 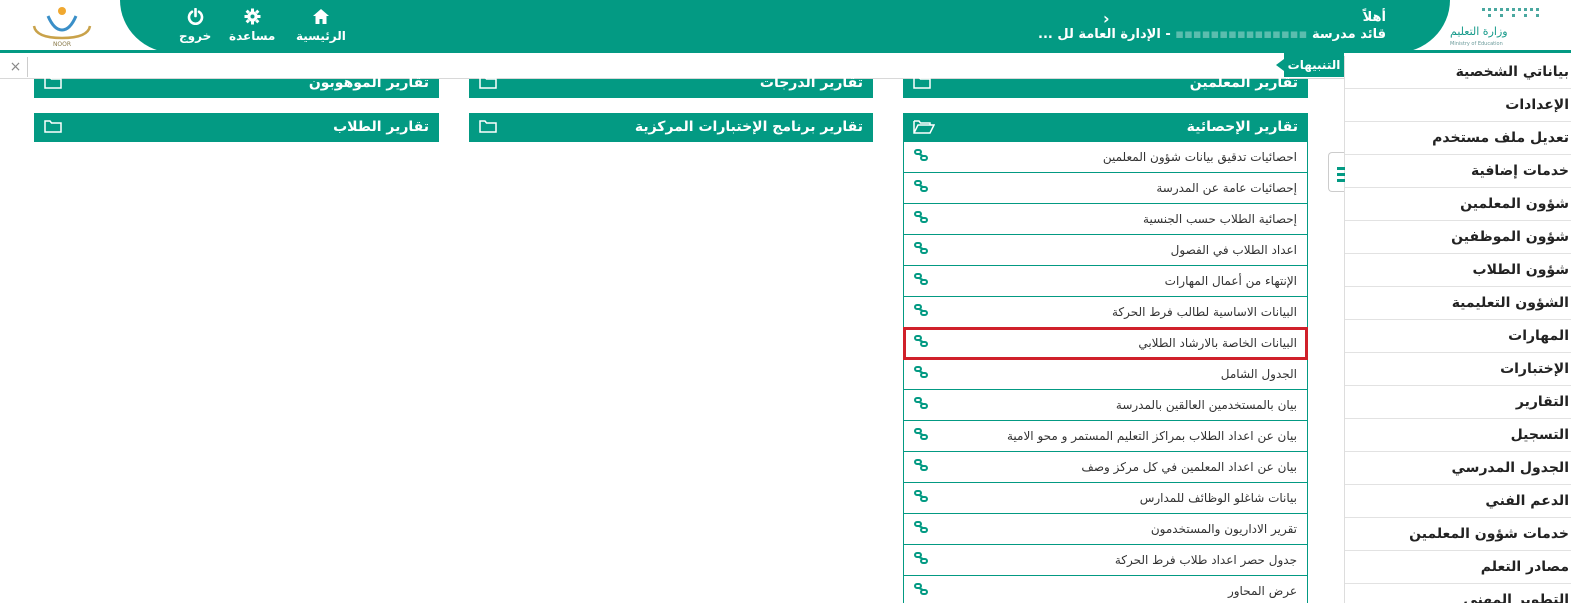 What do you see at coordinates (1458, 270) in the screenshot?
I see `sidebar-item-students-affairs: شؤون الطلاب` at bounding box center [1458, 270].